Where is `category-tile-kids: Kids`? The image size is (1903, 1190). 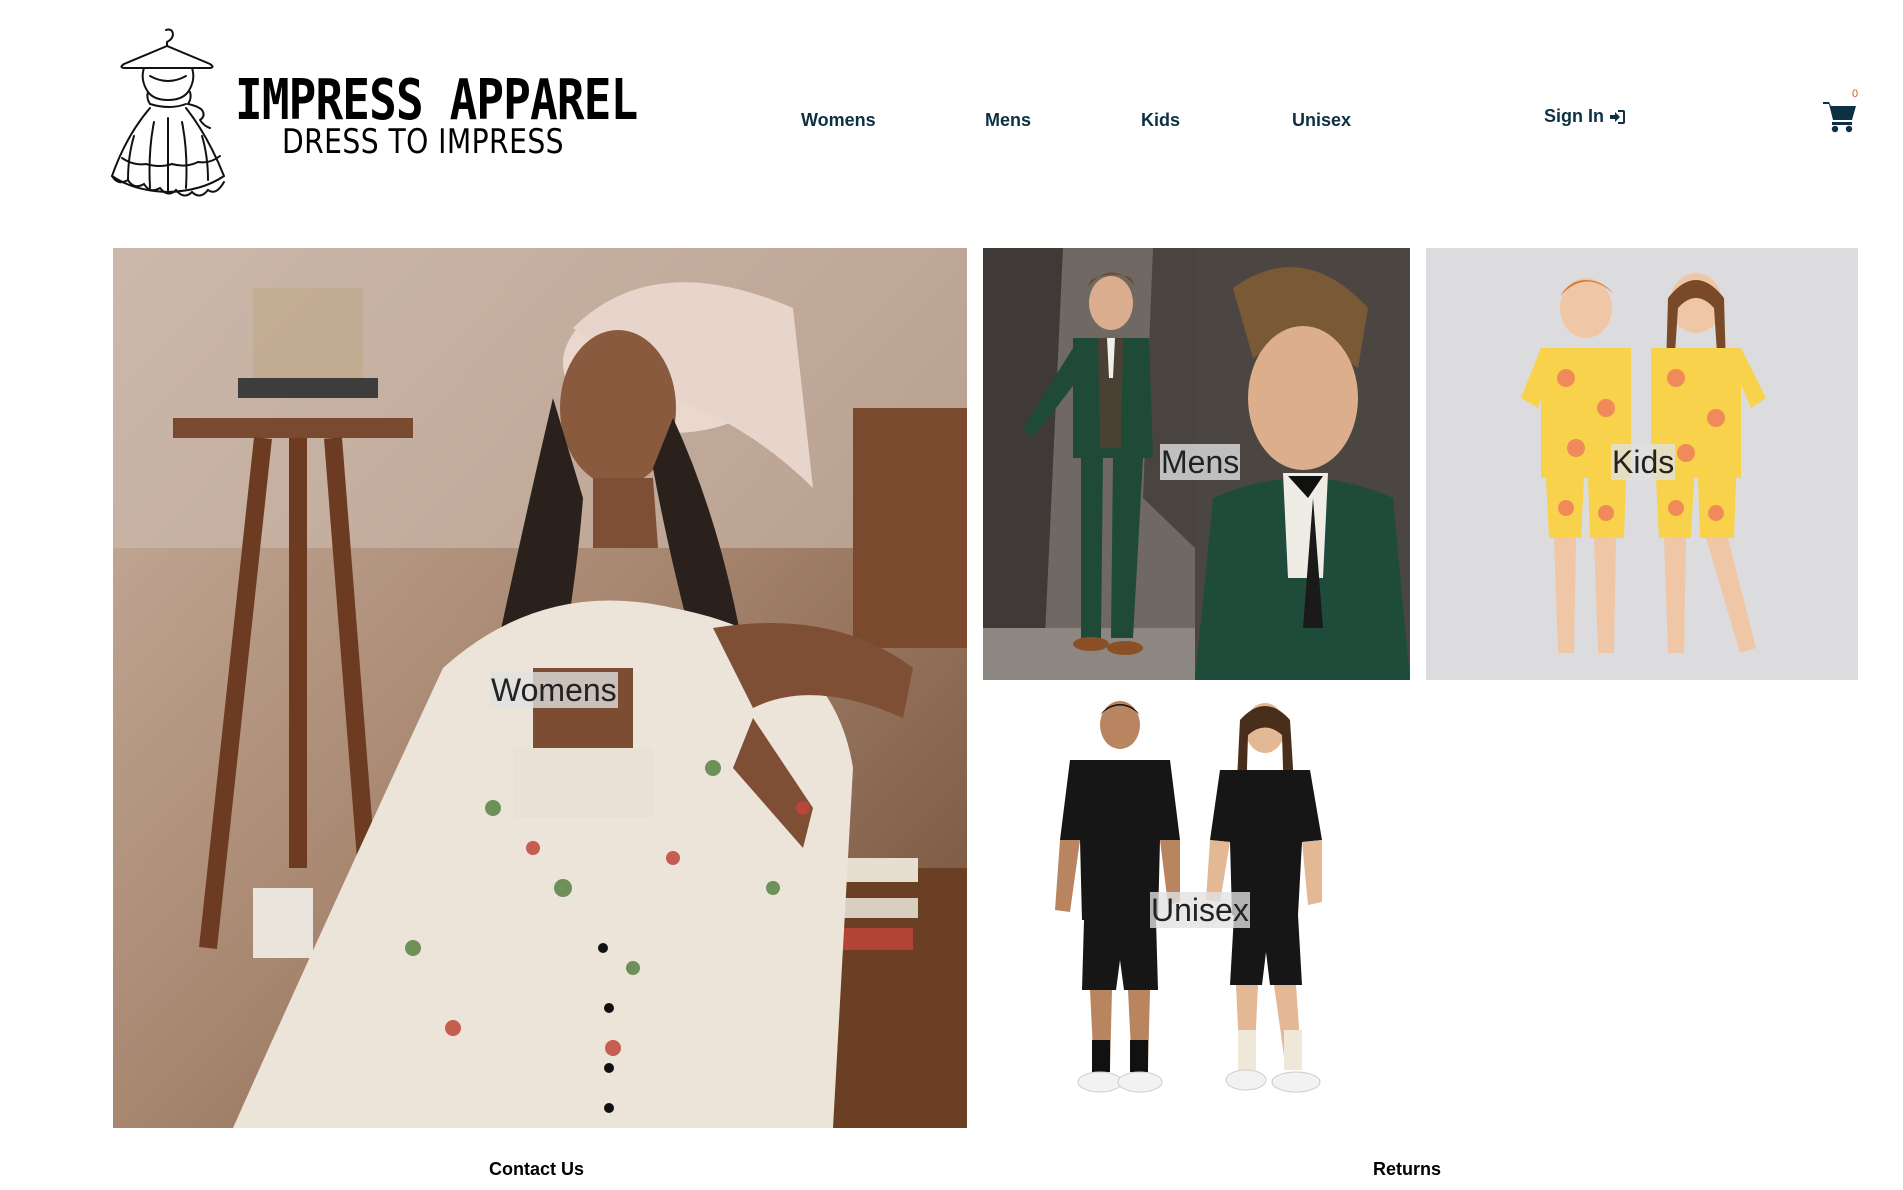 category-tile-kids: Kids is located at coordinates (1642, 464).